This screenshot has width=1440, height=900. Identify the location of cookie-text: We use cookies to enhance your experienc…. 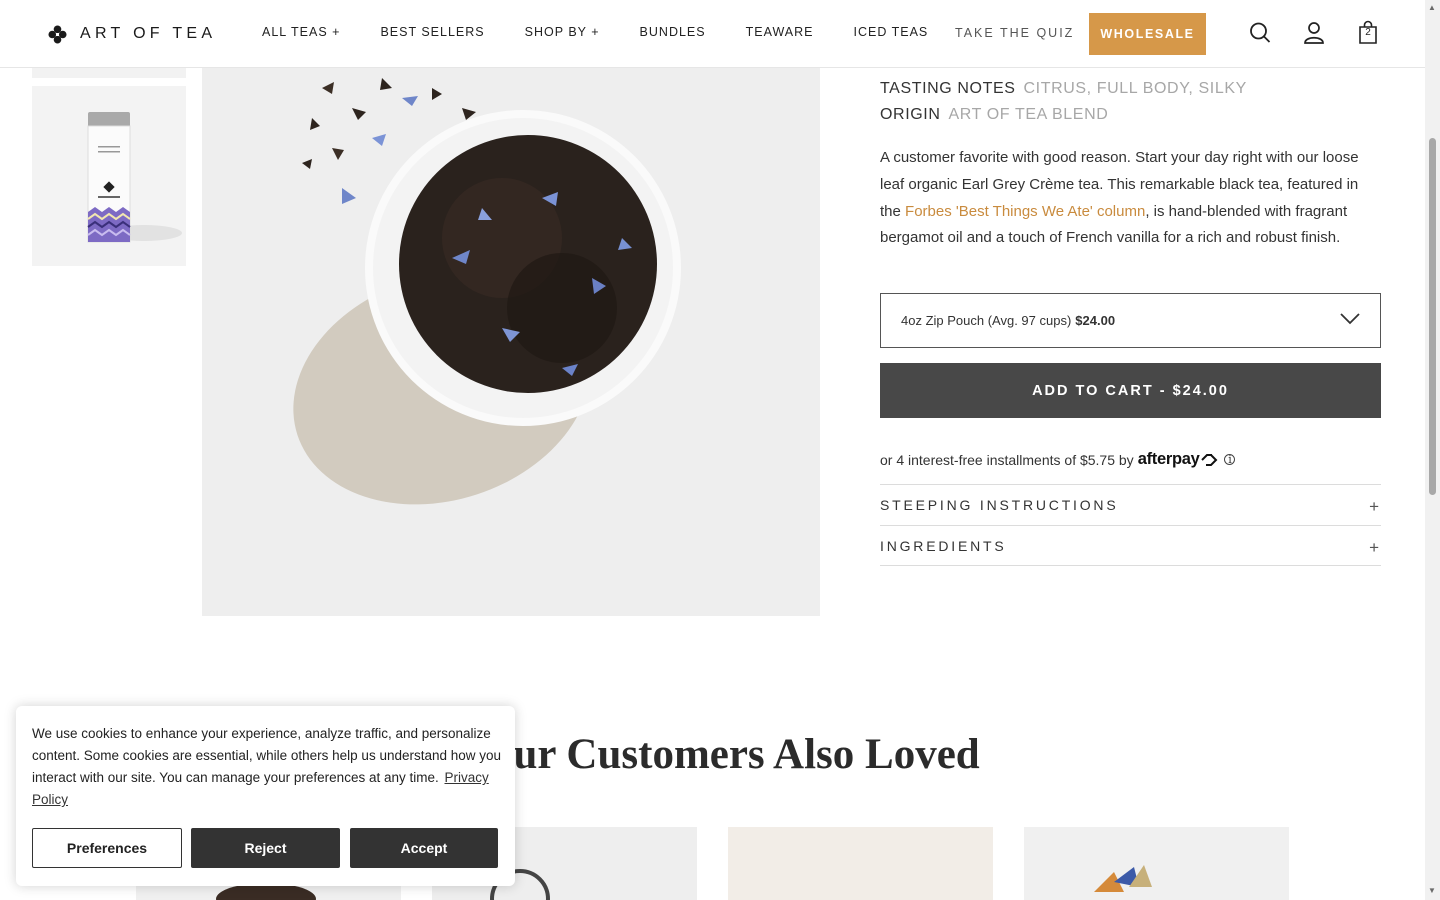
(267, 767).